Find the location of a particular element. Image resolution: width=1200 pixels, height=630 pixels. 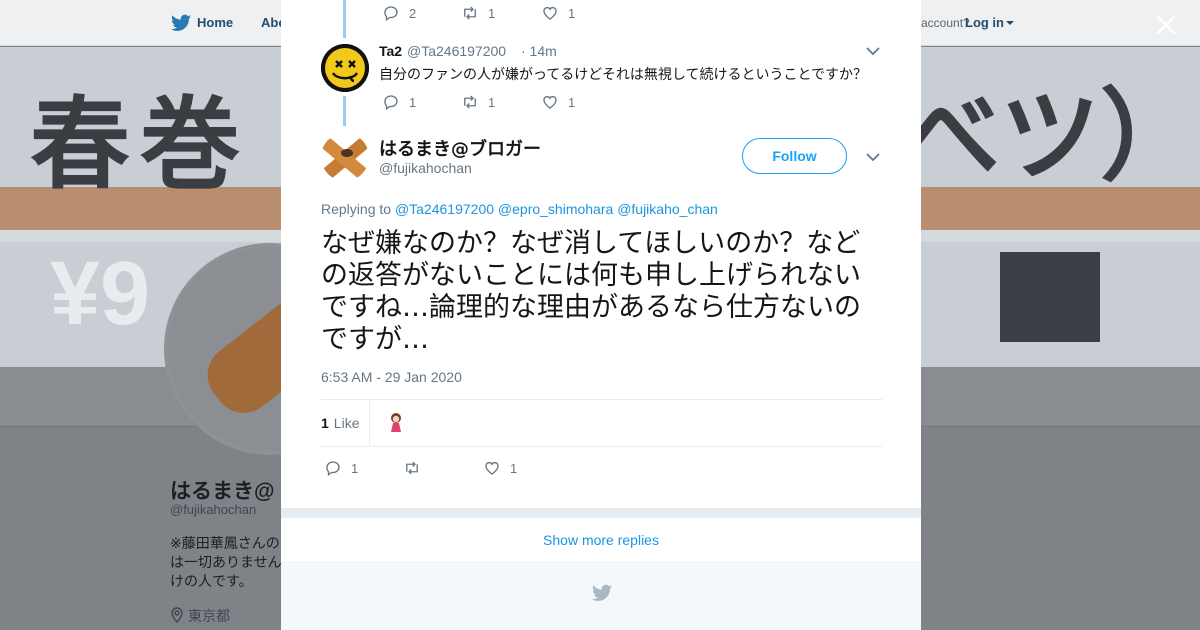

have-account-text: account? is located at coordinates (945, 23).